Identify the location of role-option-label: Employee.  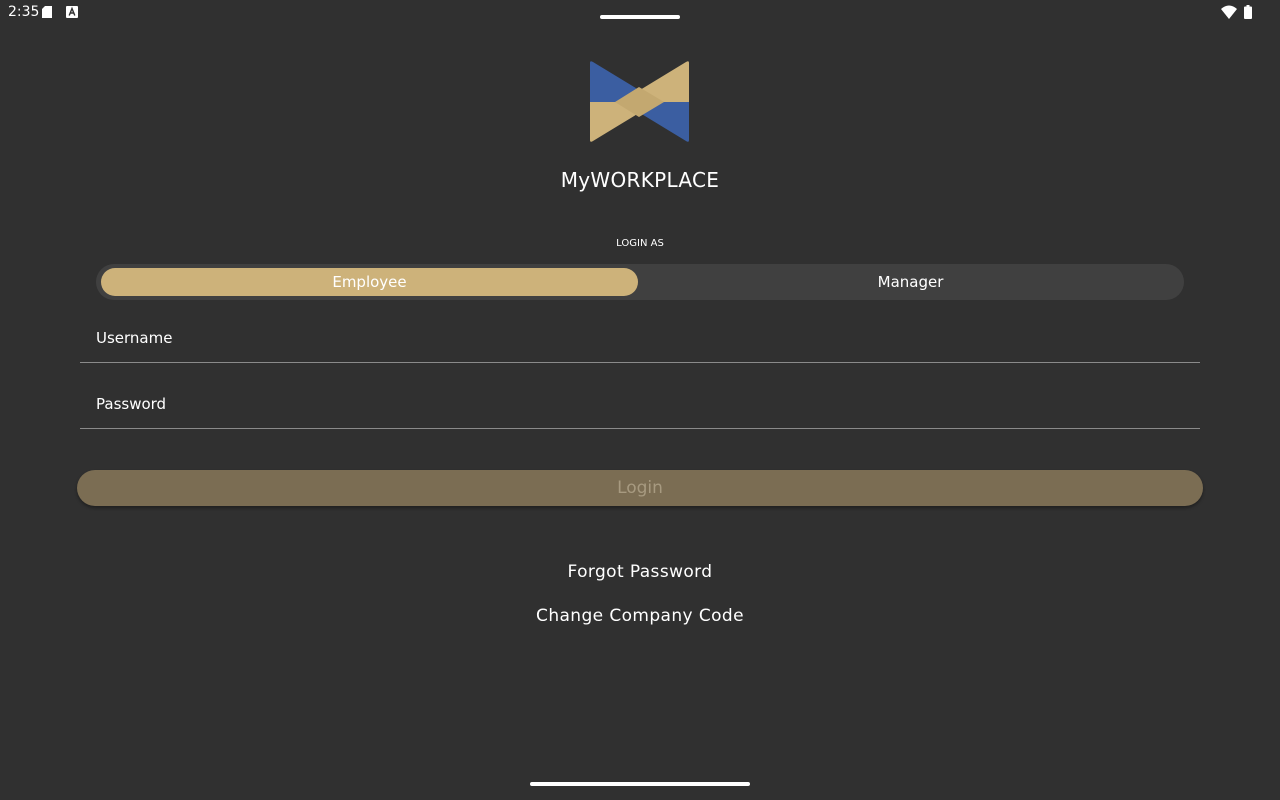
(369, 282).